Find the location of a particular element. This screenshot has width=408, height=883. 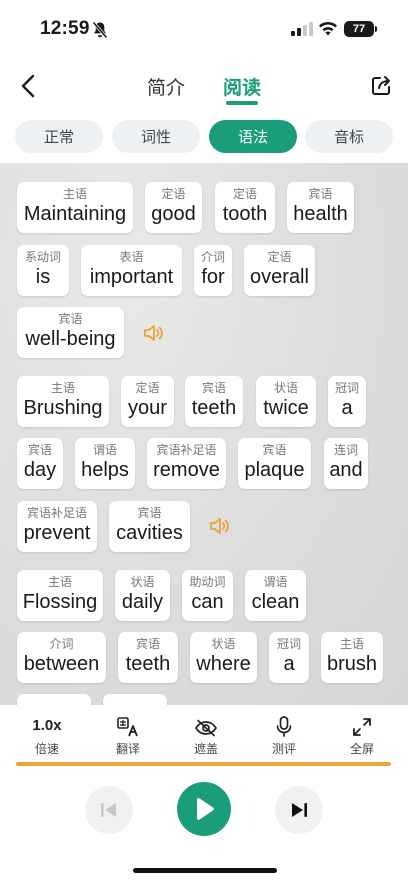

word-text: for is located at coordinates (213, 277).